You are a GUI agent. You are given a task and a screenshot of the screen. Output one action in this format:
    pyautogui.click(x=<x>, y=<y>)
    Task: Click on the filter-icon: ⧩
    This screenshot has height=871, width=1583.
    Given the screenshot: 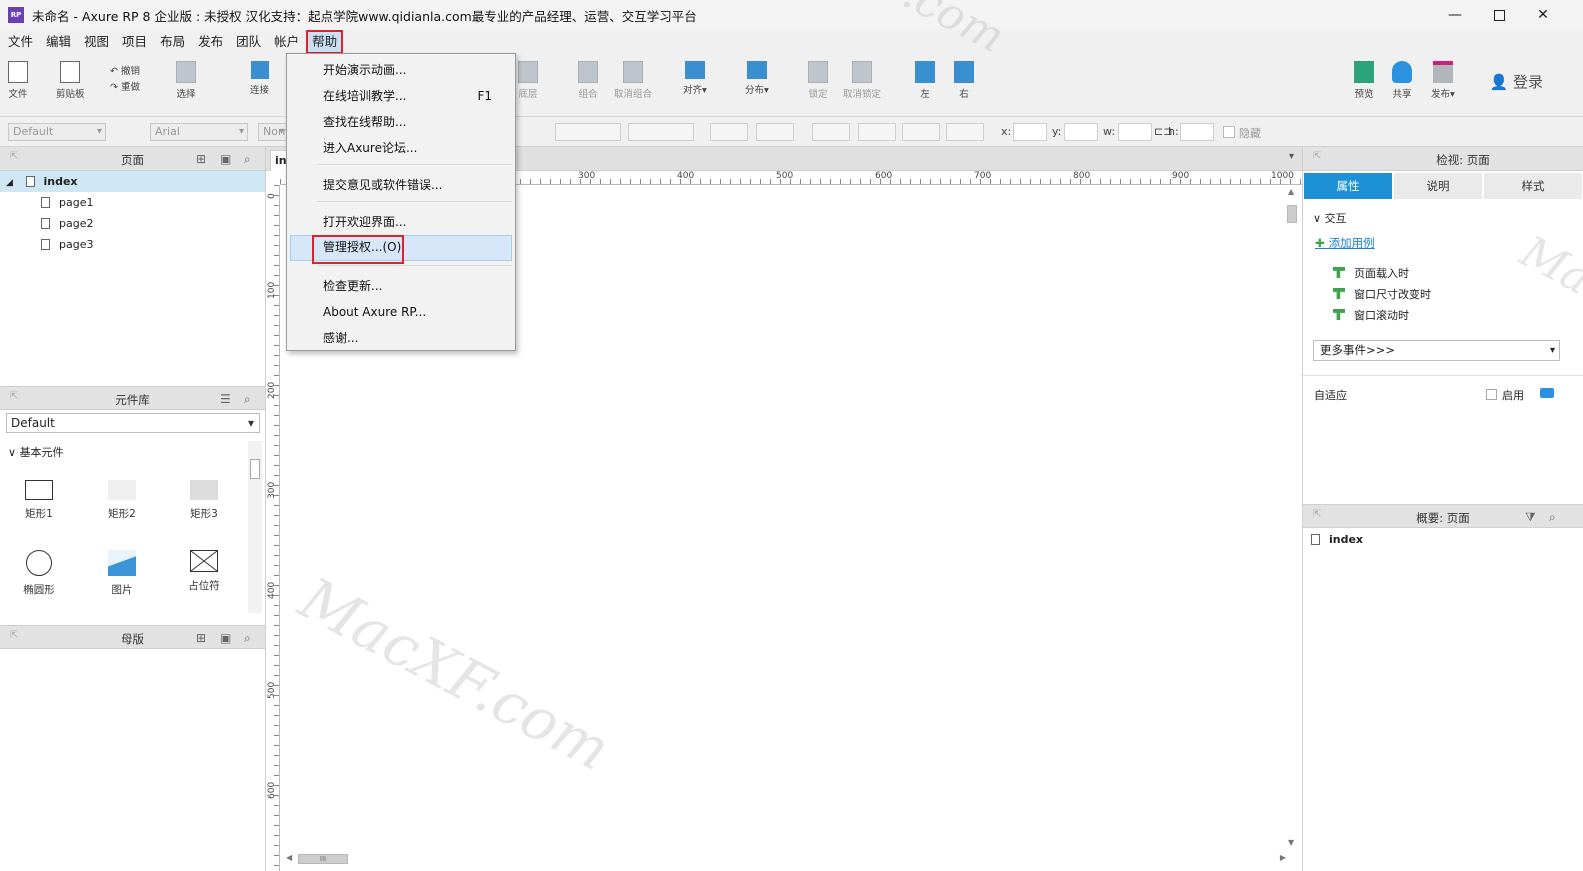 What is the action you would take?
    pyautogui.click(x=1530, y=517)
    